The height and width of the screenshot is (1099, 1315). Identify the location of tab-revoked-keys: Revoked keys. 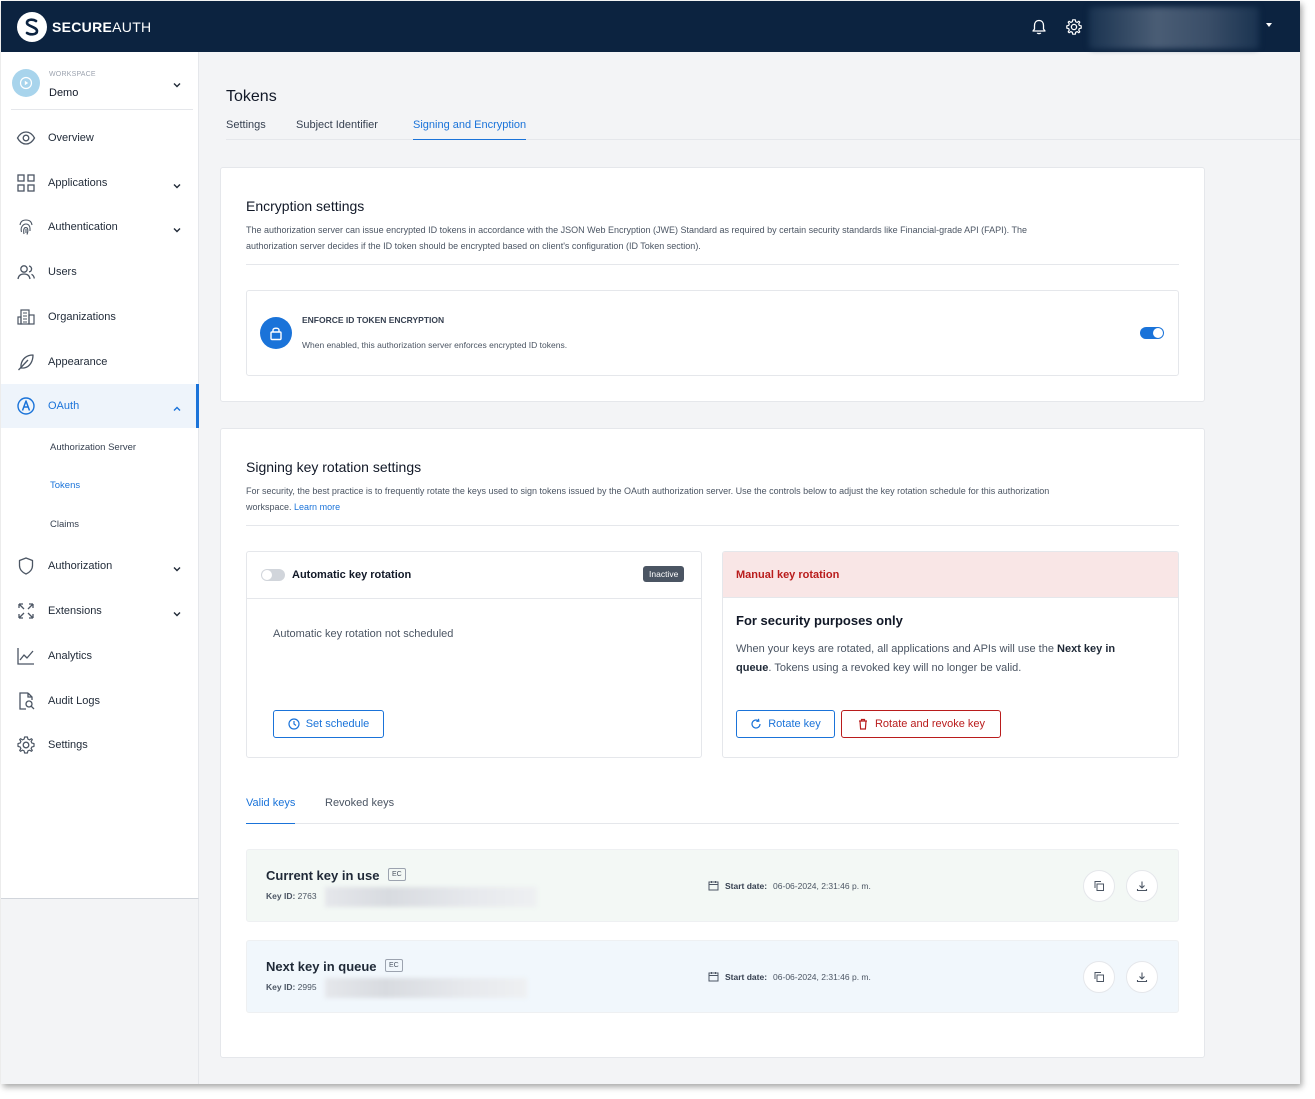
(359, 803).